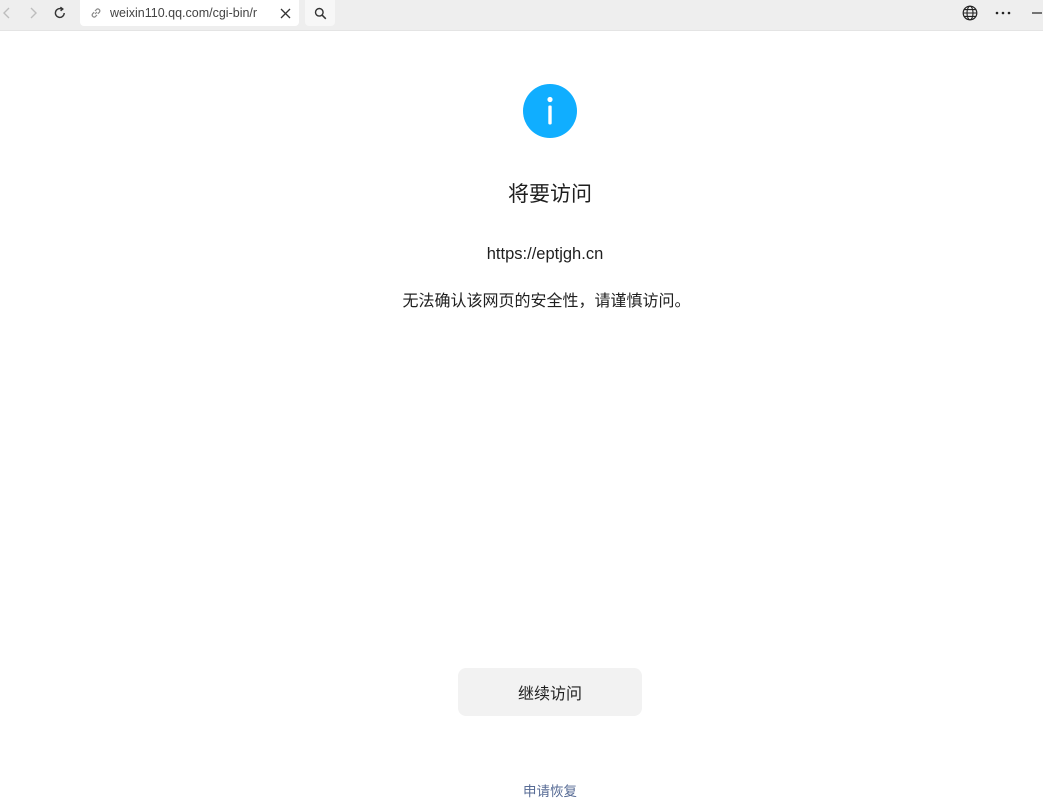  I want to click on reload-button, so click(60, 13).